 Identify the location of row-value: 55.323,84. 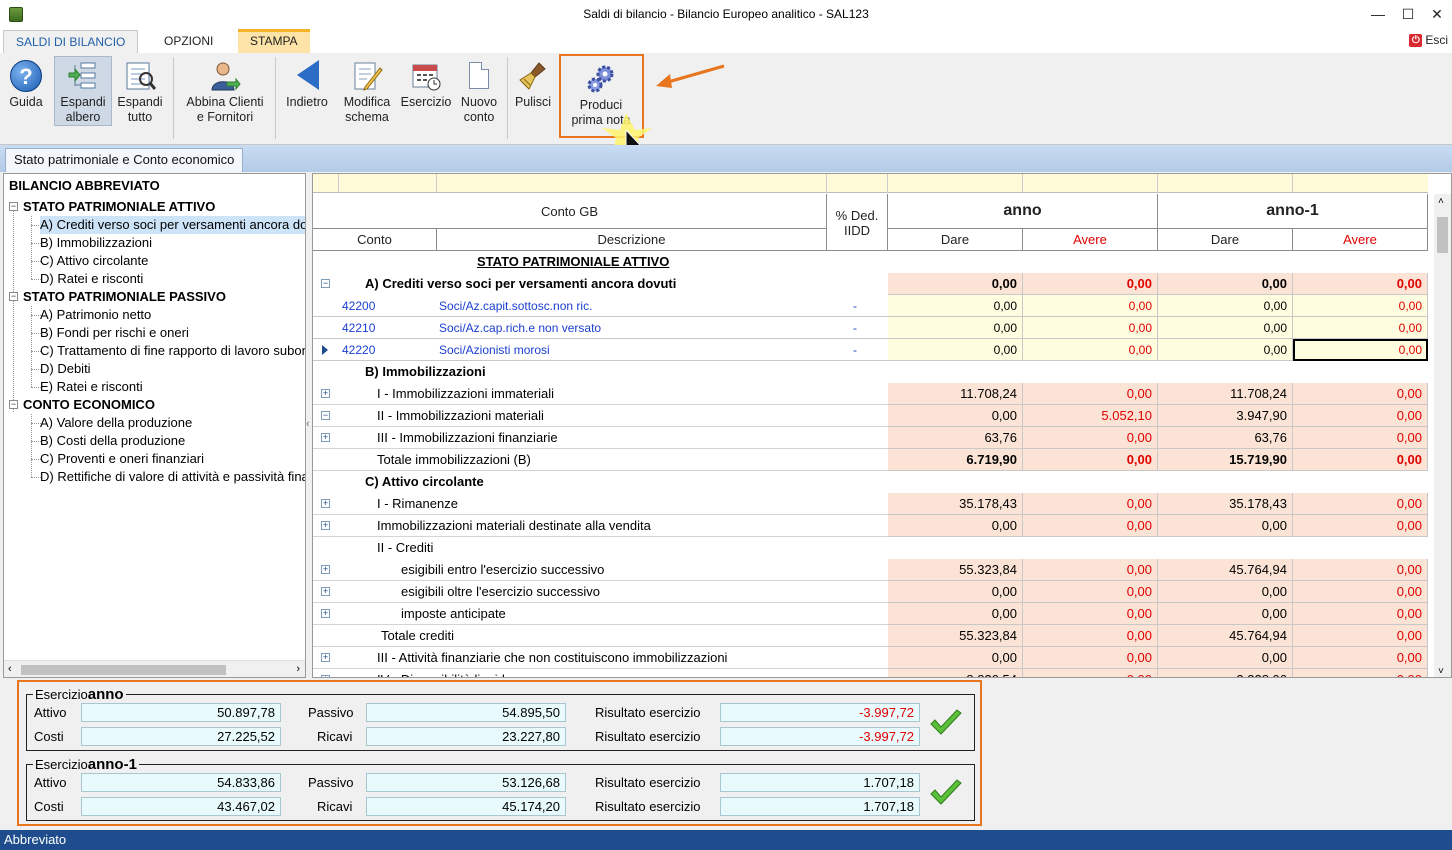
(955, 570).